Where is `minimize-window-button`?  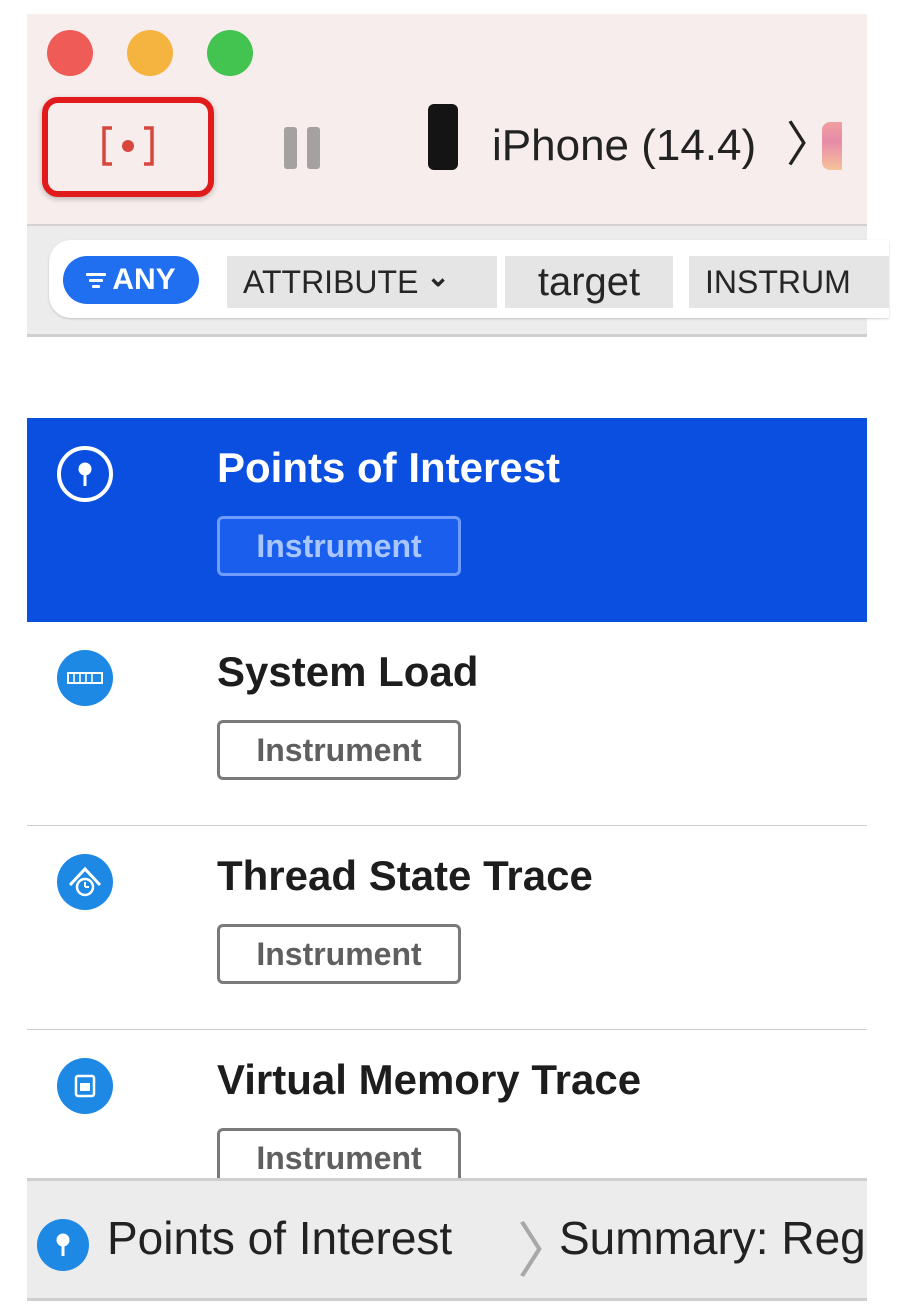 minimize-window-button is located at coordinates (150, 53).